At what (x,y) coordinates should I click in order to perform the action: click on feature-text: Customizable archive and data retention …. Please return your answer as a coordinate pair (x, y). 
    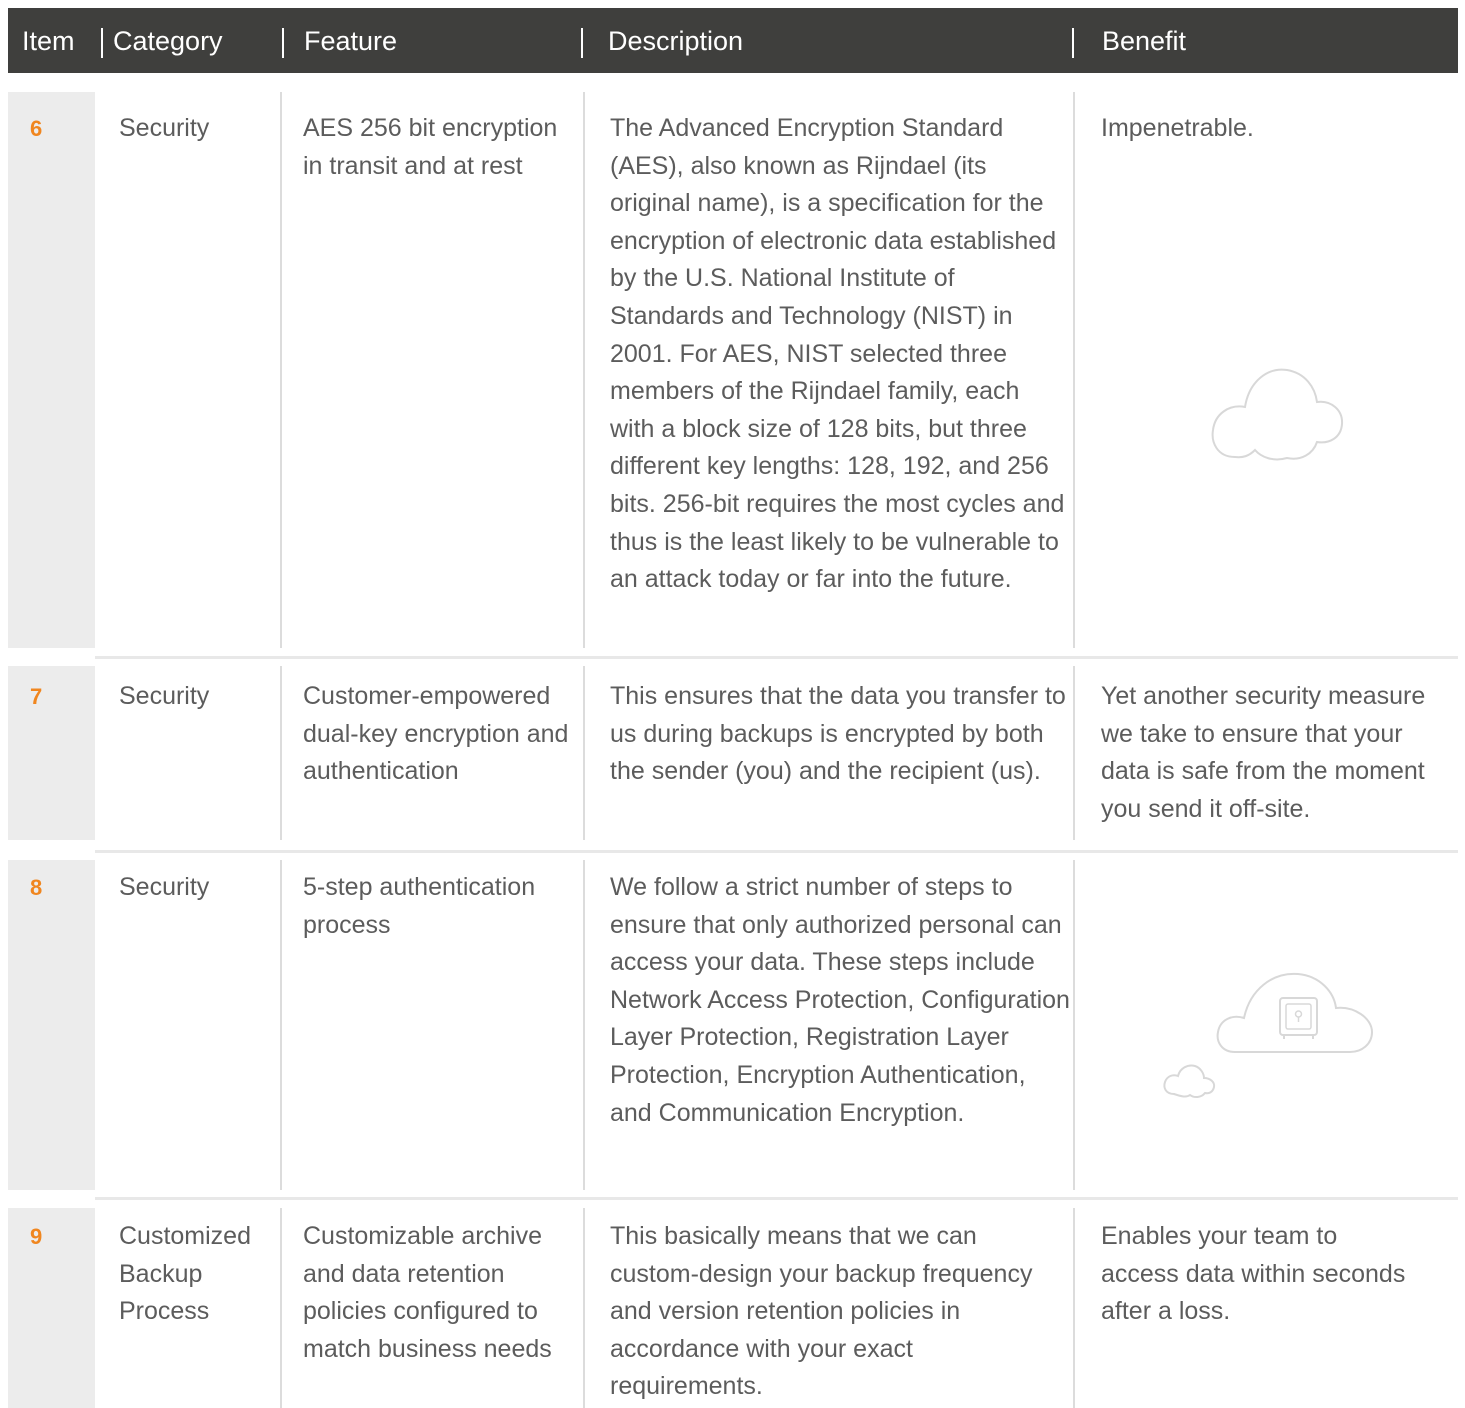
    Looking at the image, I should click on (427, 1292).